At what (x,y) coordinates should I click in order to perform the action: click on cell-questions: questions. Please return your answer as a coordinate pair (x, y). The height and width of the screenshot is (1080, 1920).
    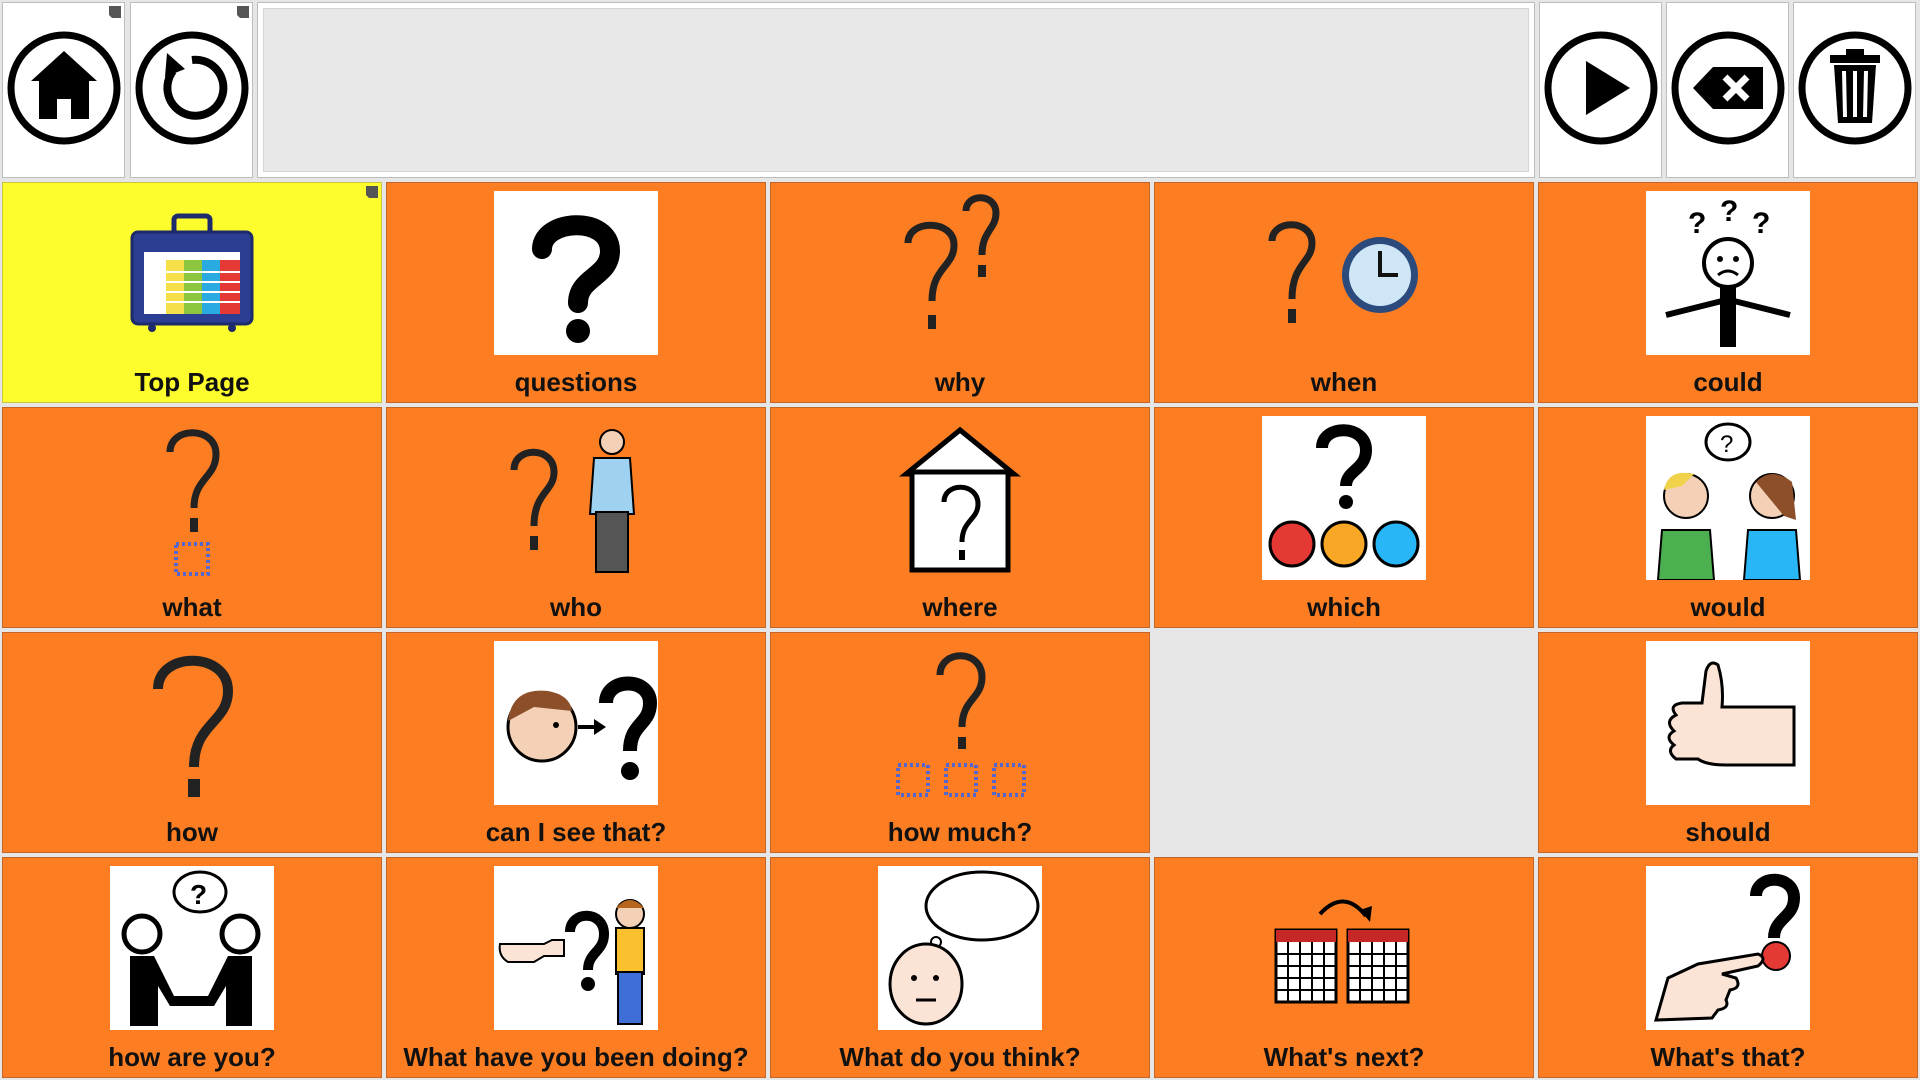
    Looking at the image, I should click on (576, 292).